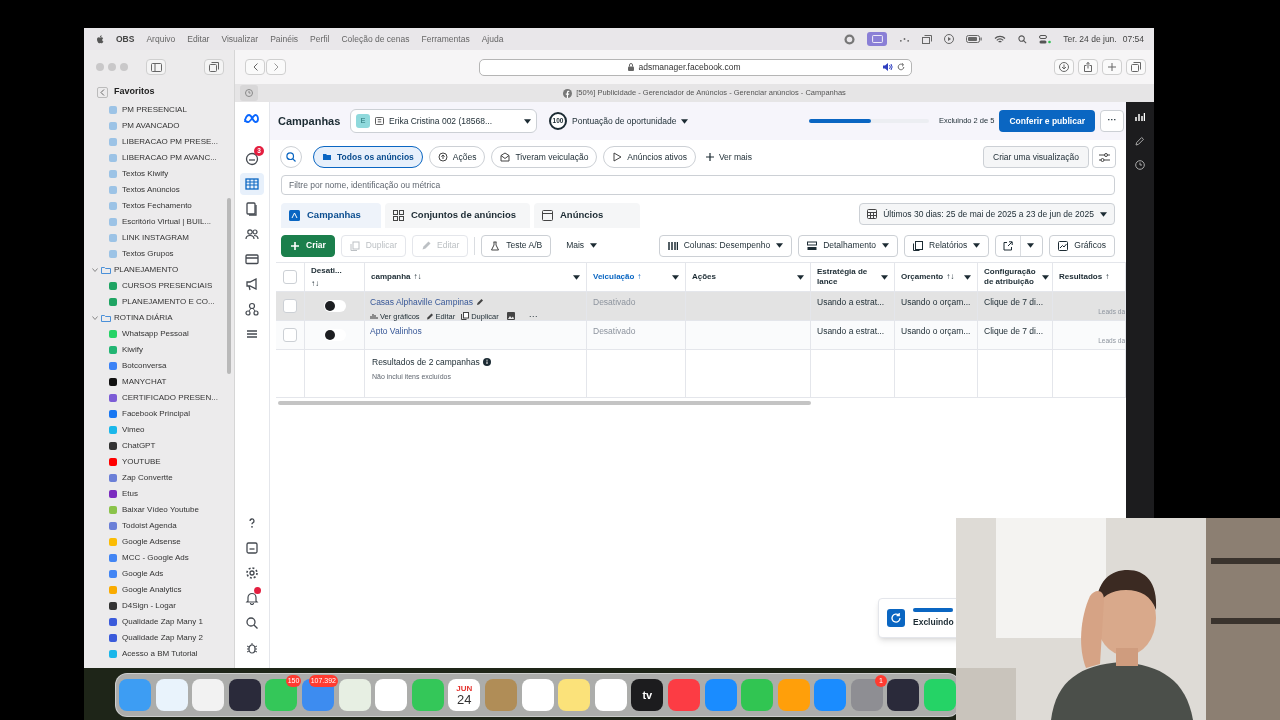  What do you see at coordinates (421, 302) in the screenshot?
I see `campaign-link: Casas Alphaville Campinas` at bounding box center [421, 302].